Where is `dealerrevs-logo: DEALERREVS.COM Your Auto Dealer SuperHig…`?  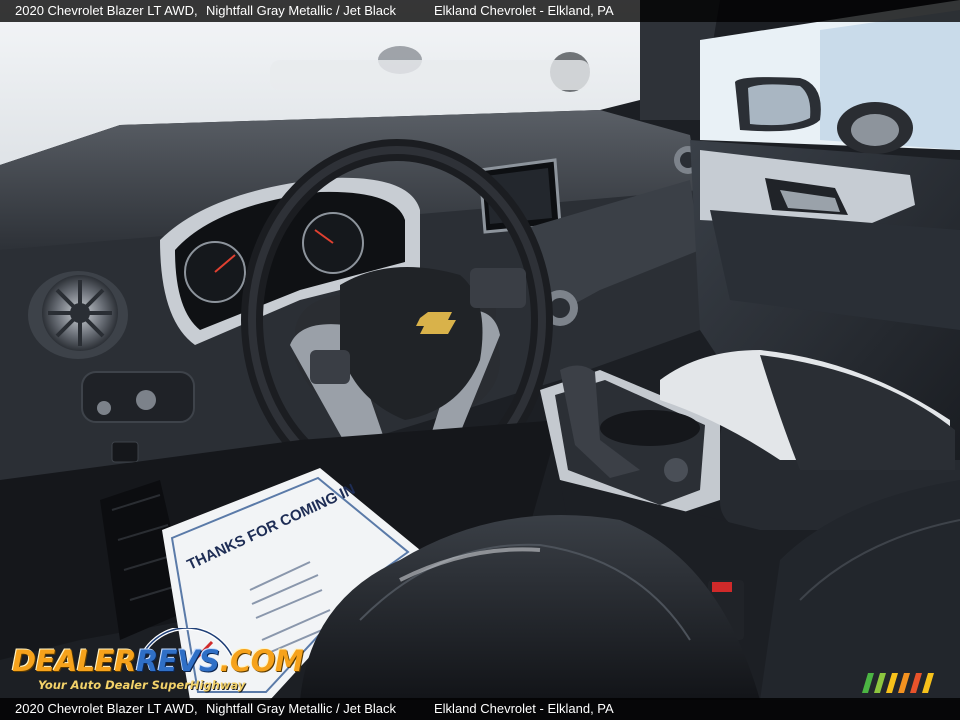
dealerrevs-logo: DEALERREVS.COM Your Auto Dealer SuperHig… is located at coordinates (158, 662).